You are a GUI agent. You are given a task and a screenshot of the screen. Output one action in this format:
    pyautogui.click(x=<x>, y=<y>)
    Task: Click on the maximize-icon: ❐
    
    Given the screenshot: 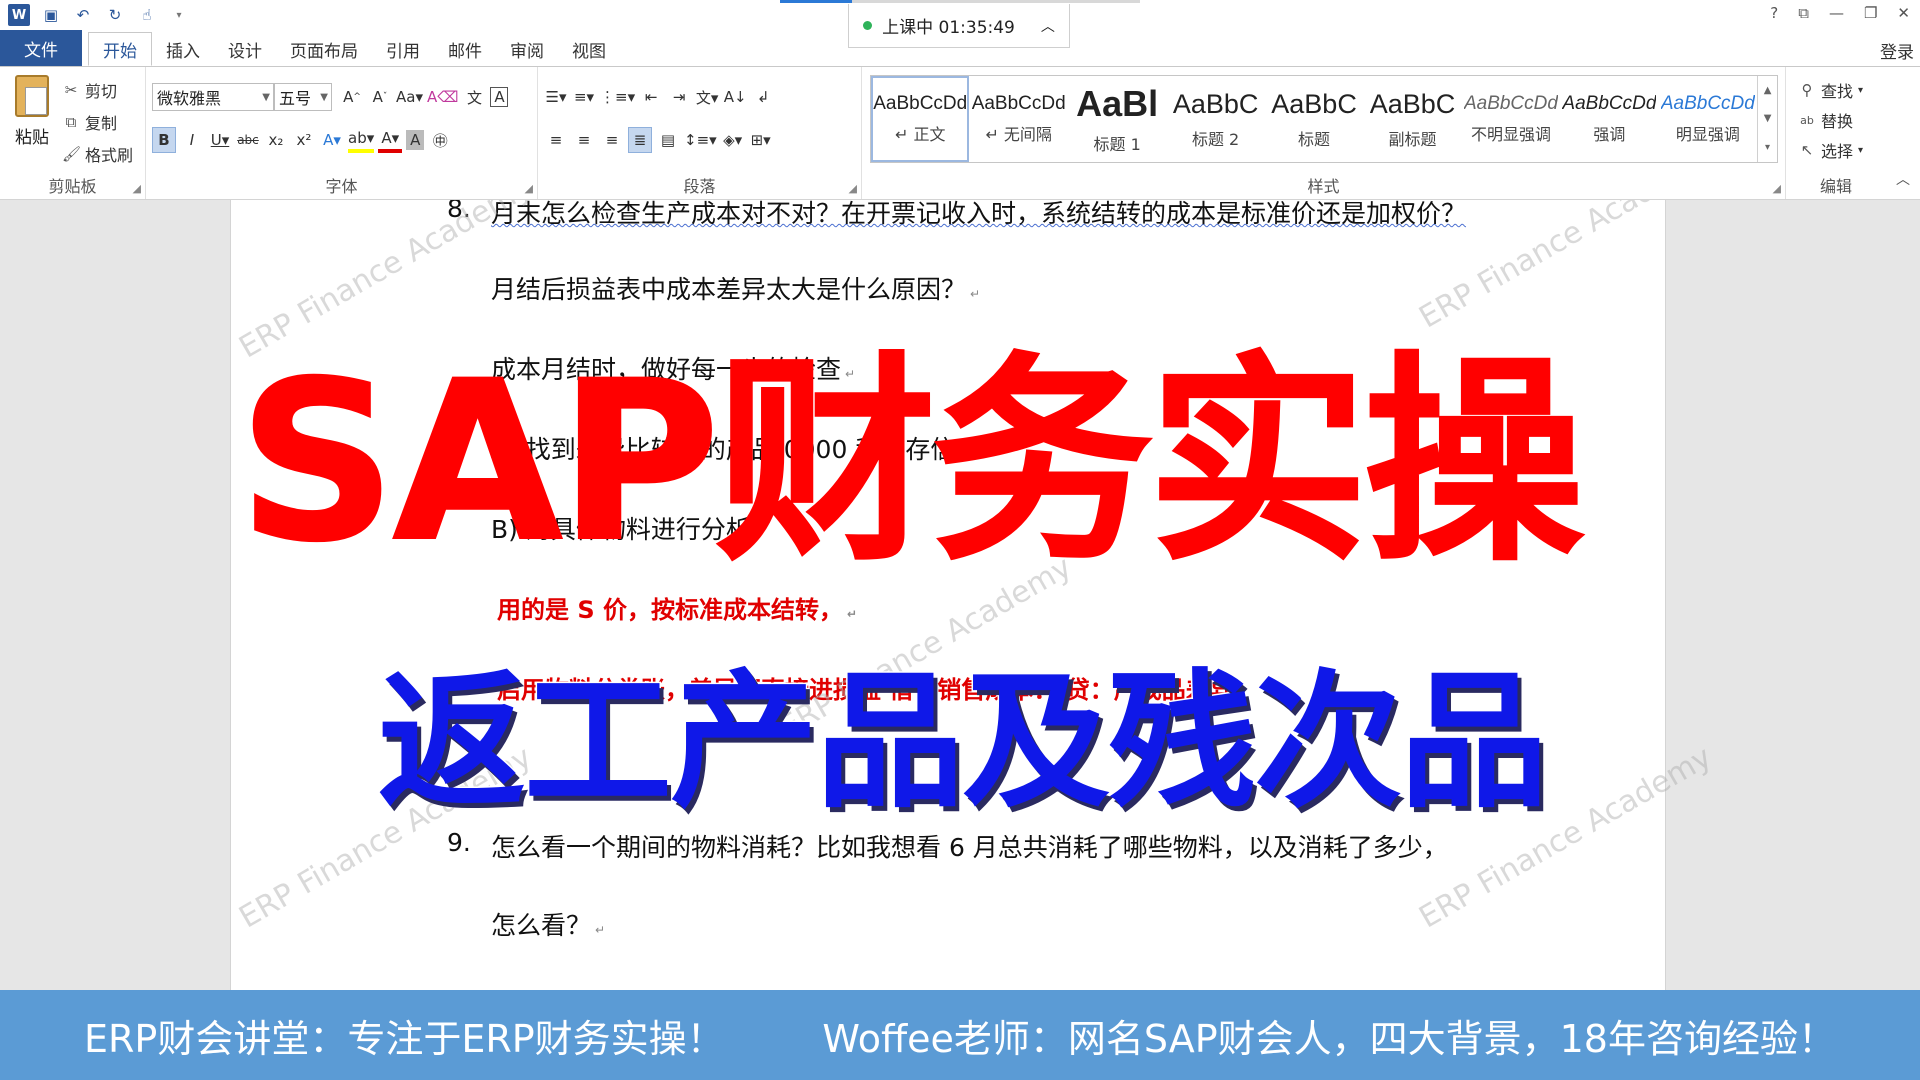 What is the action you would take?
    pyautogui.click(x=1870, y=13)
    